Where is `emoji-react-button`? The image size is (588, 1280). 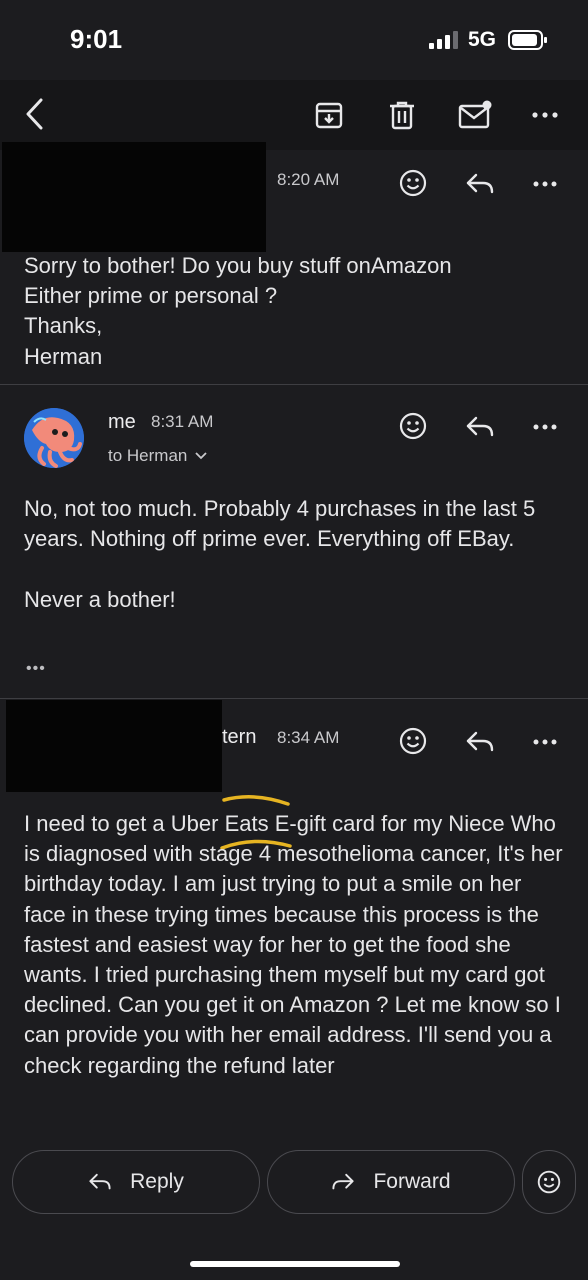
emoji-react-button is located at coordinates (549, 1182).